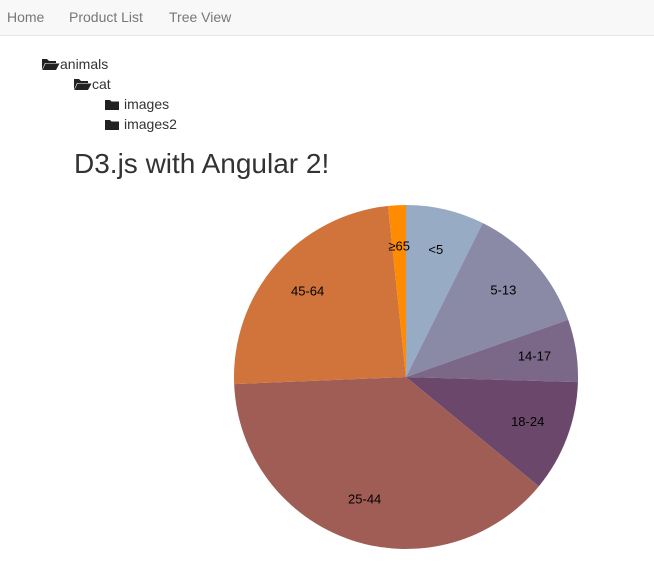 This screenshot has width=654, height=574. Describe the element at coordinates (307, 290) in the screenshot. I see `pie-slice-label: 45-64` at that location.